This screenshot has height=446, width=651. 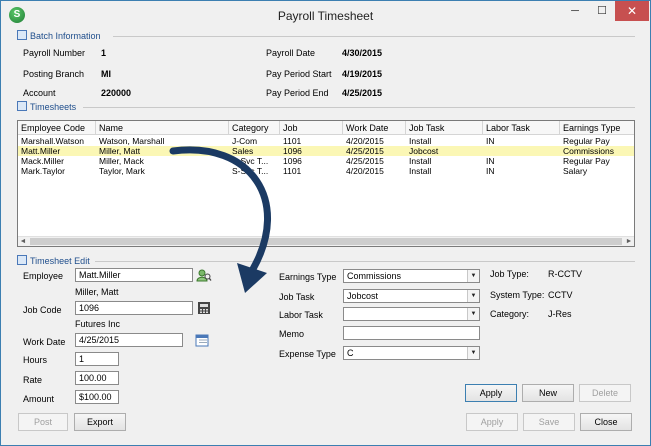 I want to click on apply-button: Apply, so click(x=492, y=422).